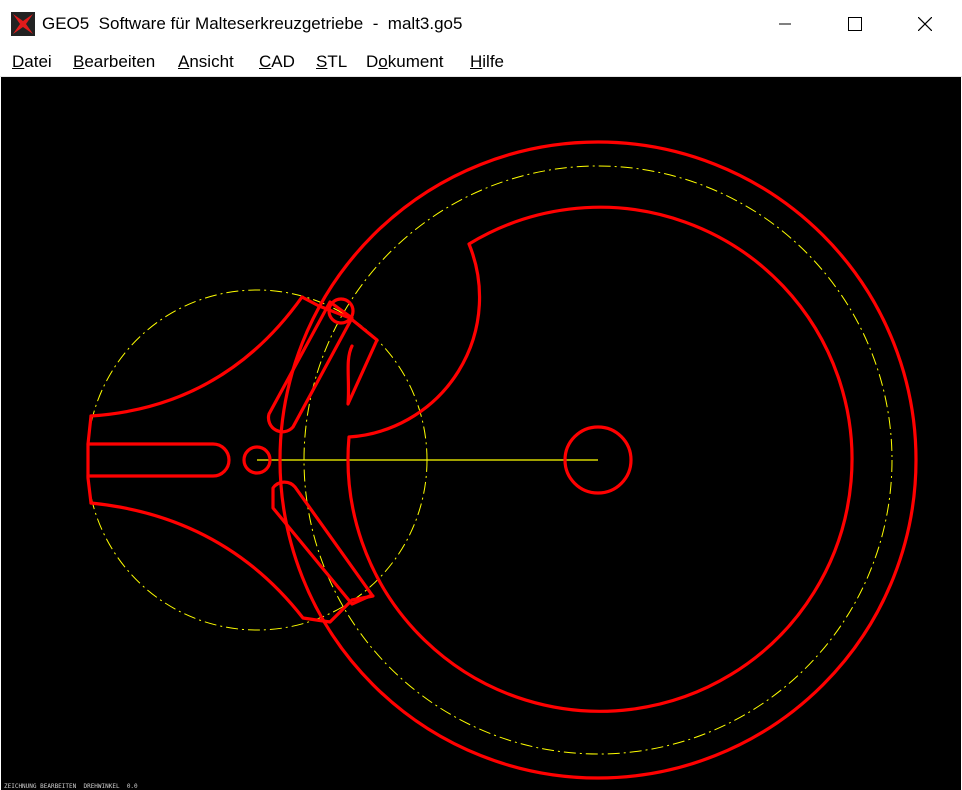 This screenshot has width=962, height=790. Describe the element at coordinates (234, 356) in the screenshot. I see `maltese-cross-upper-arm` at that location.